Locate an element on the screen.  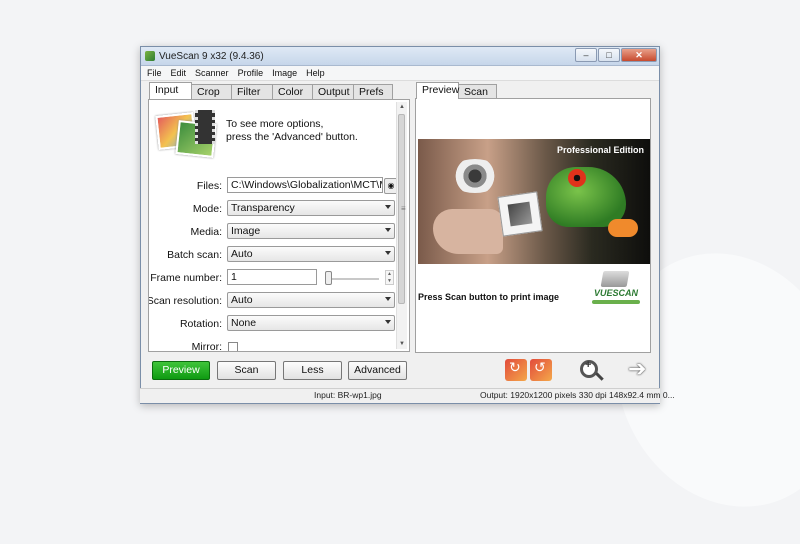
close-button: ✕ is located at coordinates (639, 55).